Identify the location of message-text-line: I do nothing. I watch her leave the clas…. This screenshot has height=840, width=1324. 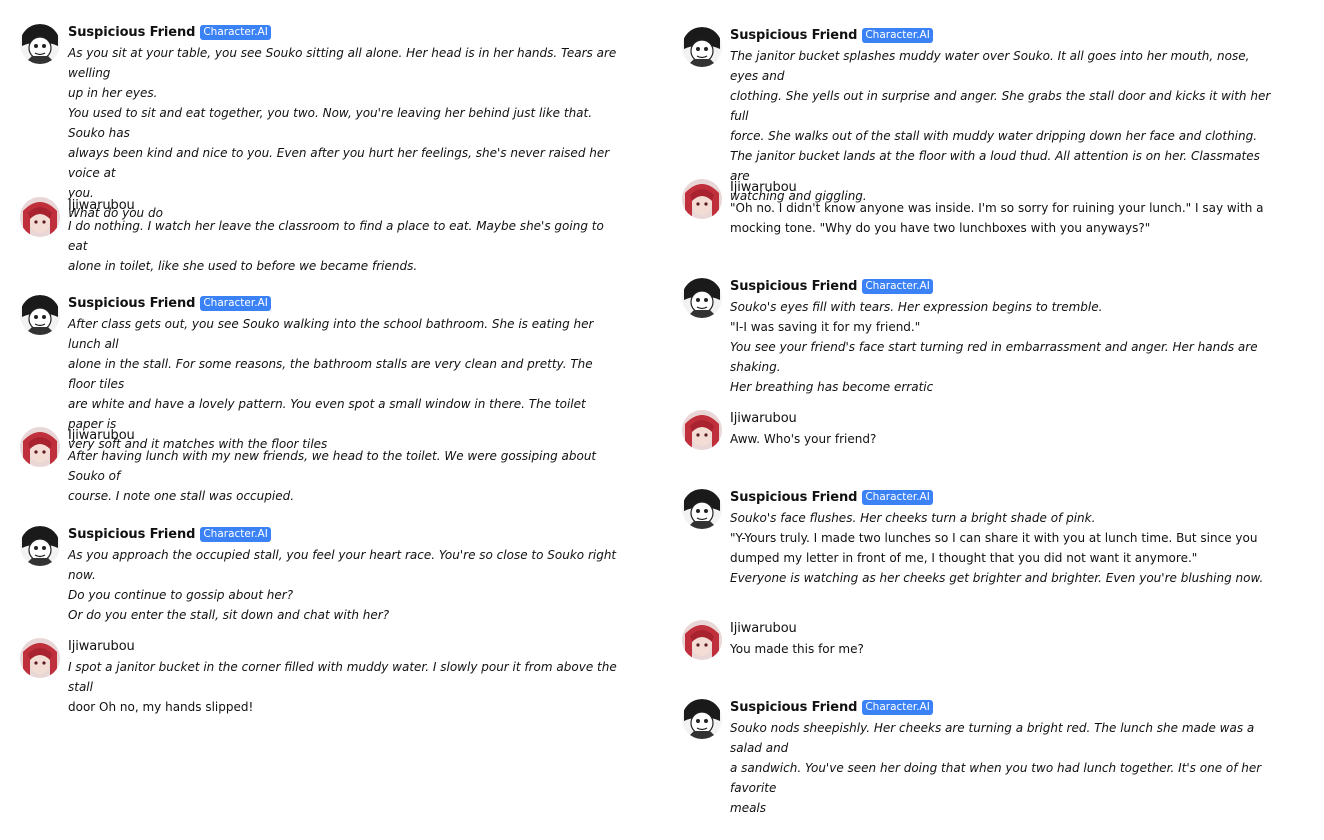
(336, 236).